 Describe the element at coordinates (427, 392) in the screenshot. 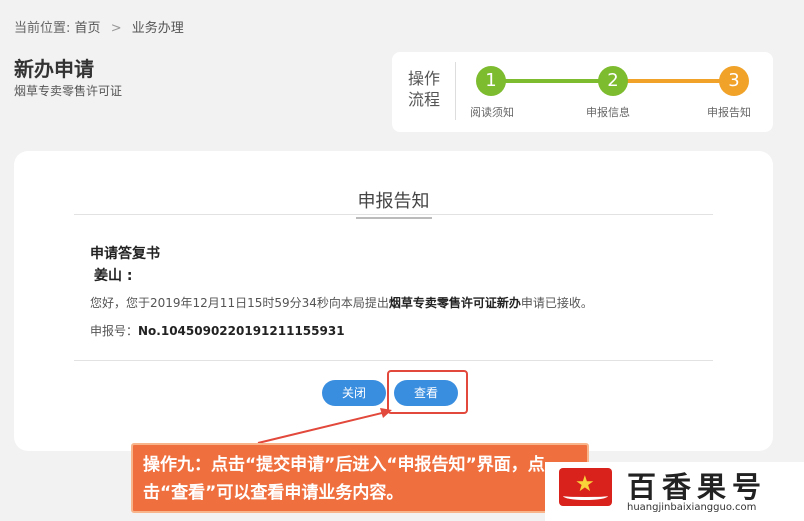

I see `view-button-highlight` at that location.